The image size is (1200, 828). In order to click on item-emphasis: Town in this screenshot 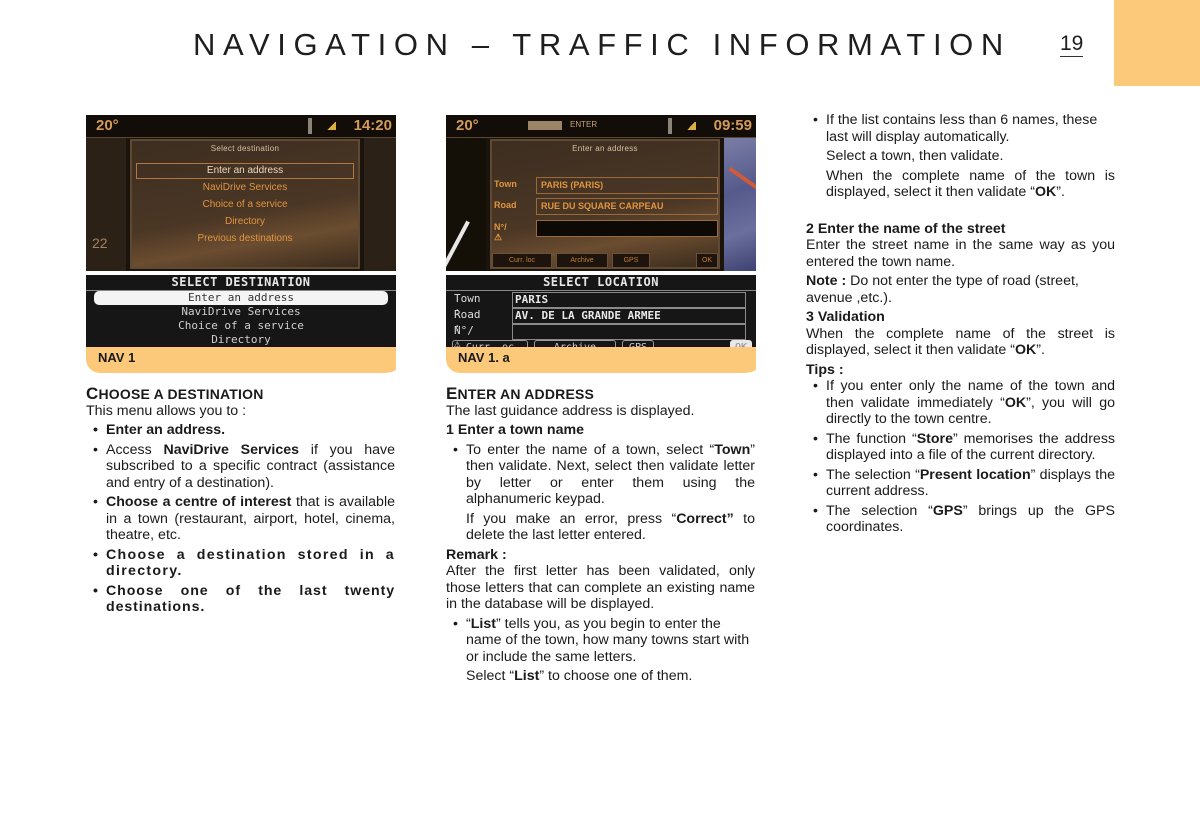, I will do `click(732, 449)`.